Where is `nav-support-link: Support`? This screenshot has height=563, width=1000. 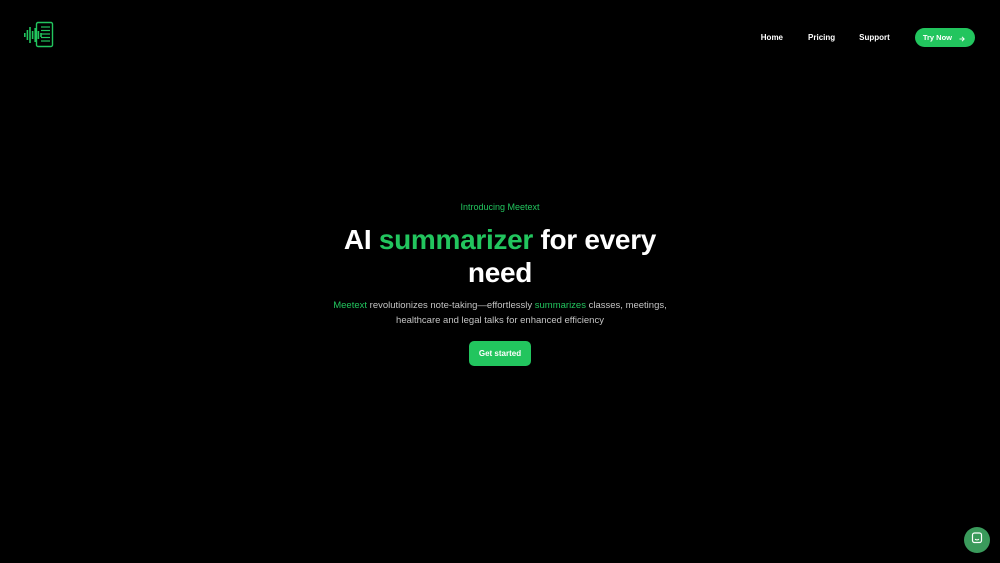 nav-support-link: Support is located at coordinates (874, 37).